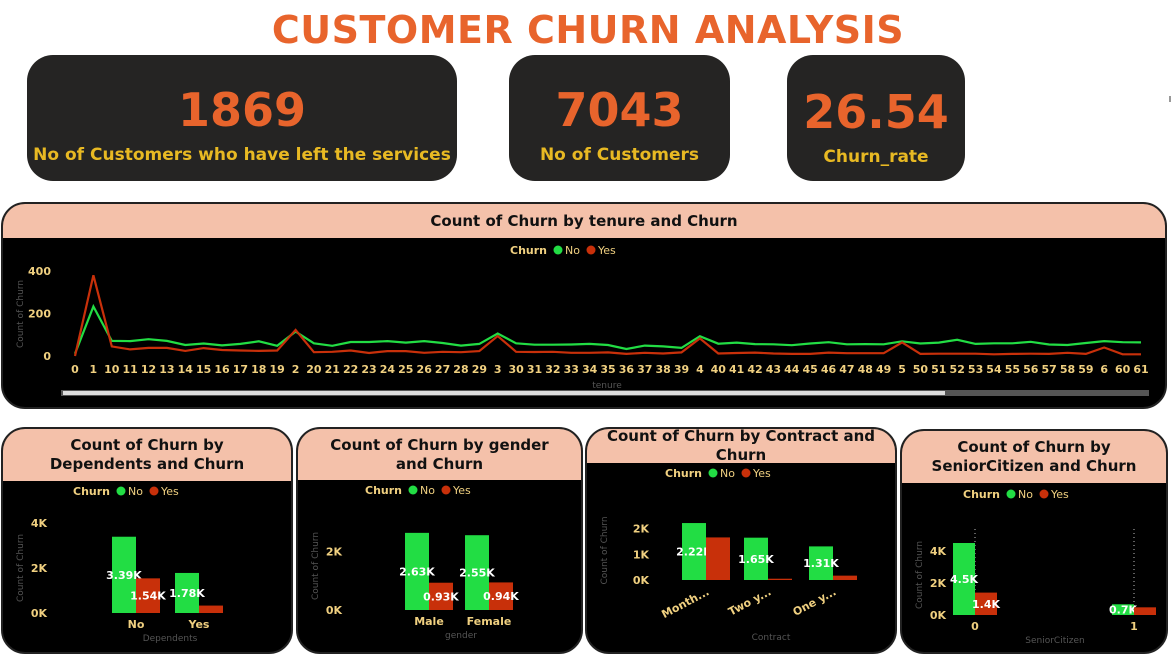  What do you see at coordinates (773, 369) in the screenshot?
I see `x-tick-label: 43` at bounding box center [773, 369].